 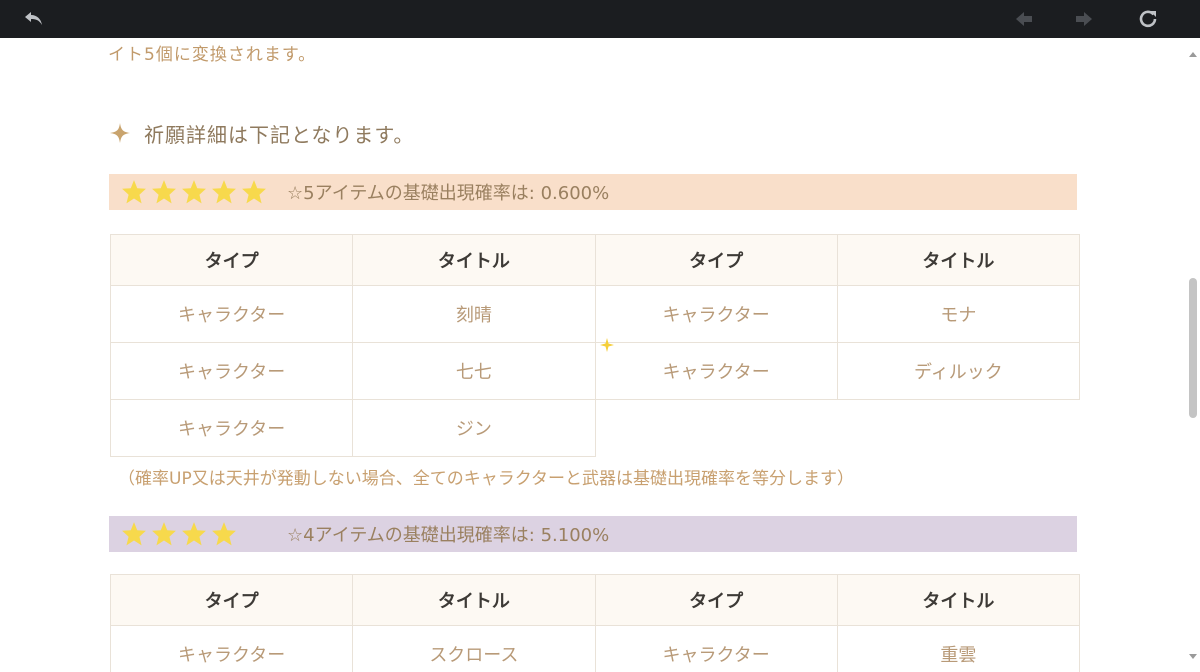 What do you see at coordinates (474, 371) in the screenshot?
I see `table-cell: 七七` at bounding box center [474, 371].